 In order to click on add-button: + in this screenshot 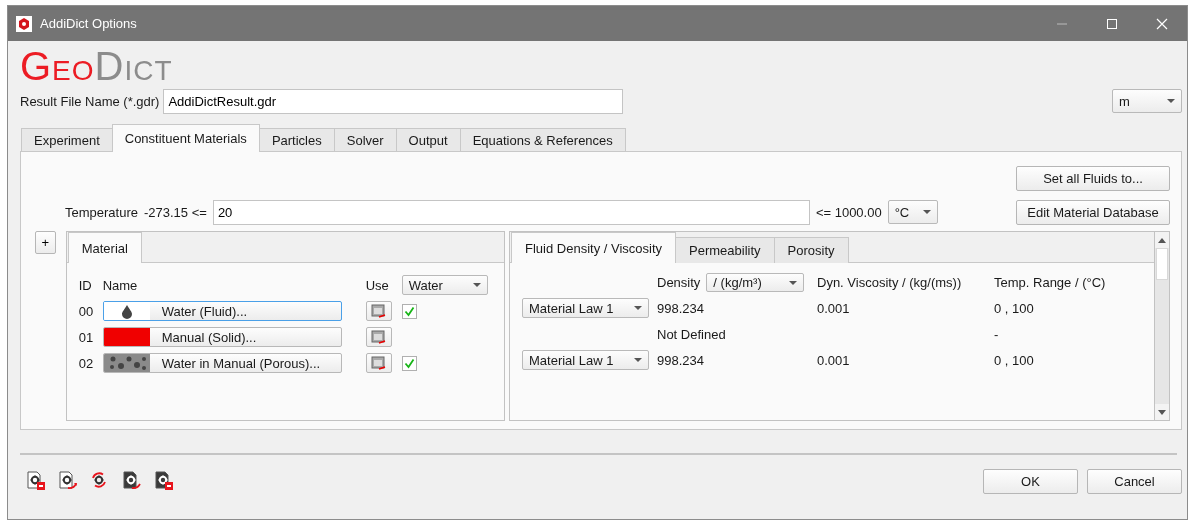, I will do `click(45, 242)`.